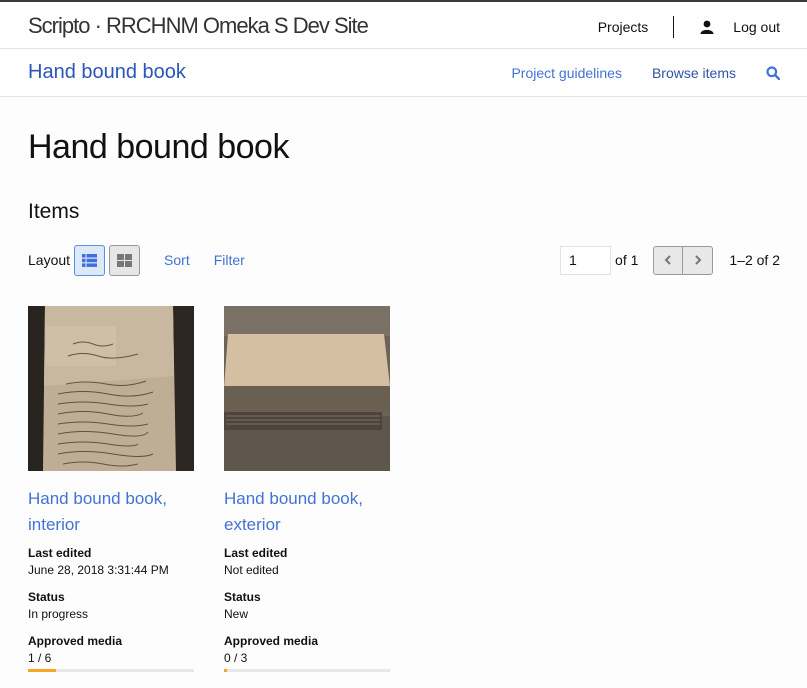  I want to click on previous-page-button, so click(669, 260).